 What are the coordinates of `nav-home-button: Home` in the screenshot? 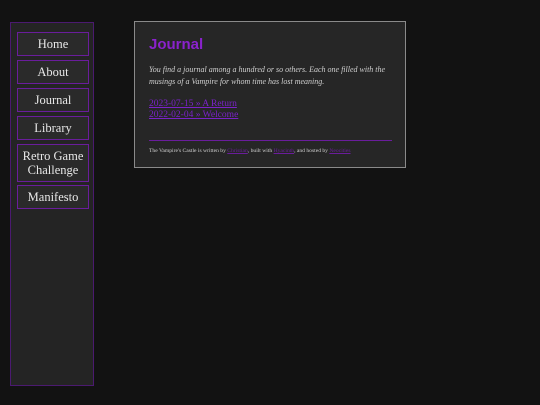 It's located at (53, 44).